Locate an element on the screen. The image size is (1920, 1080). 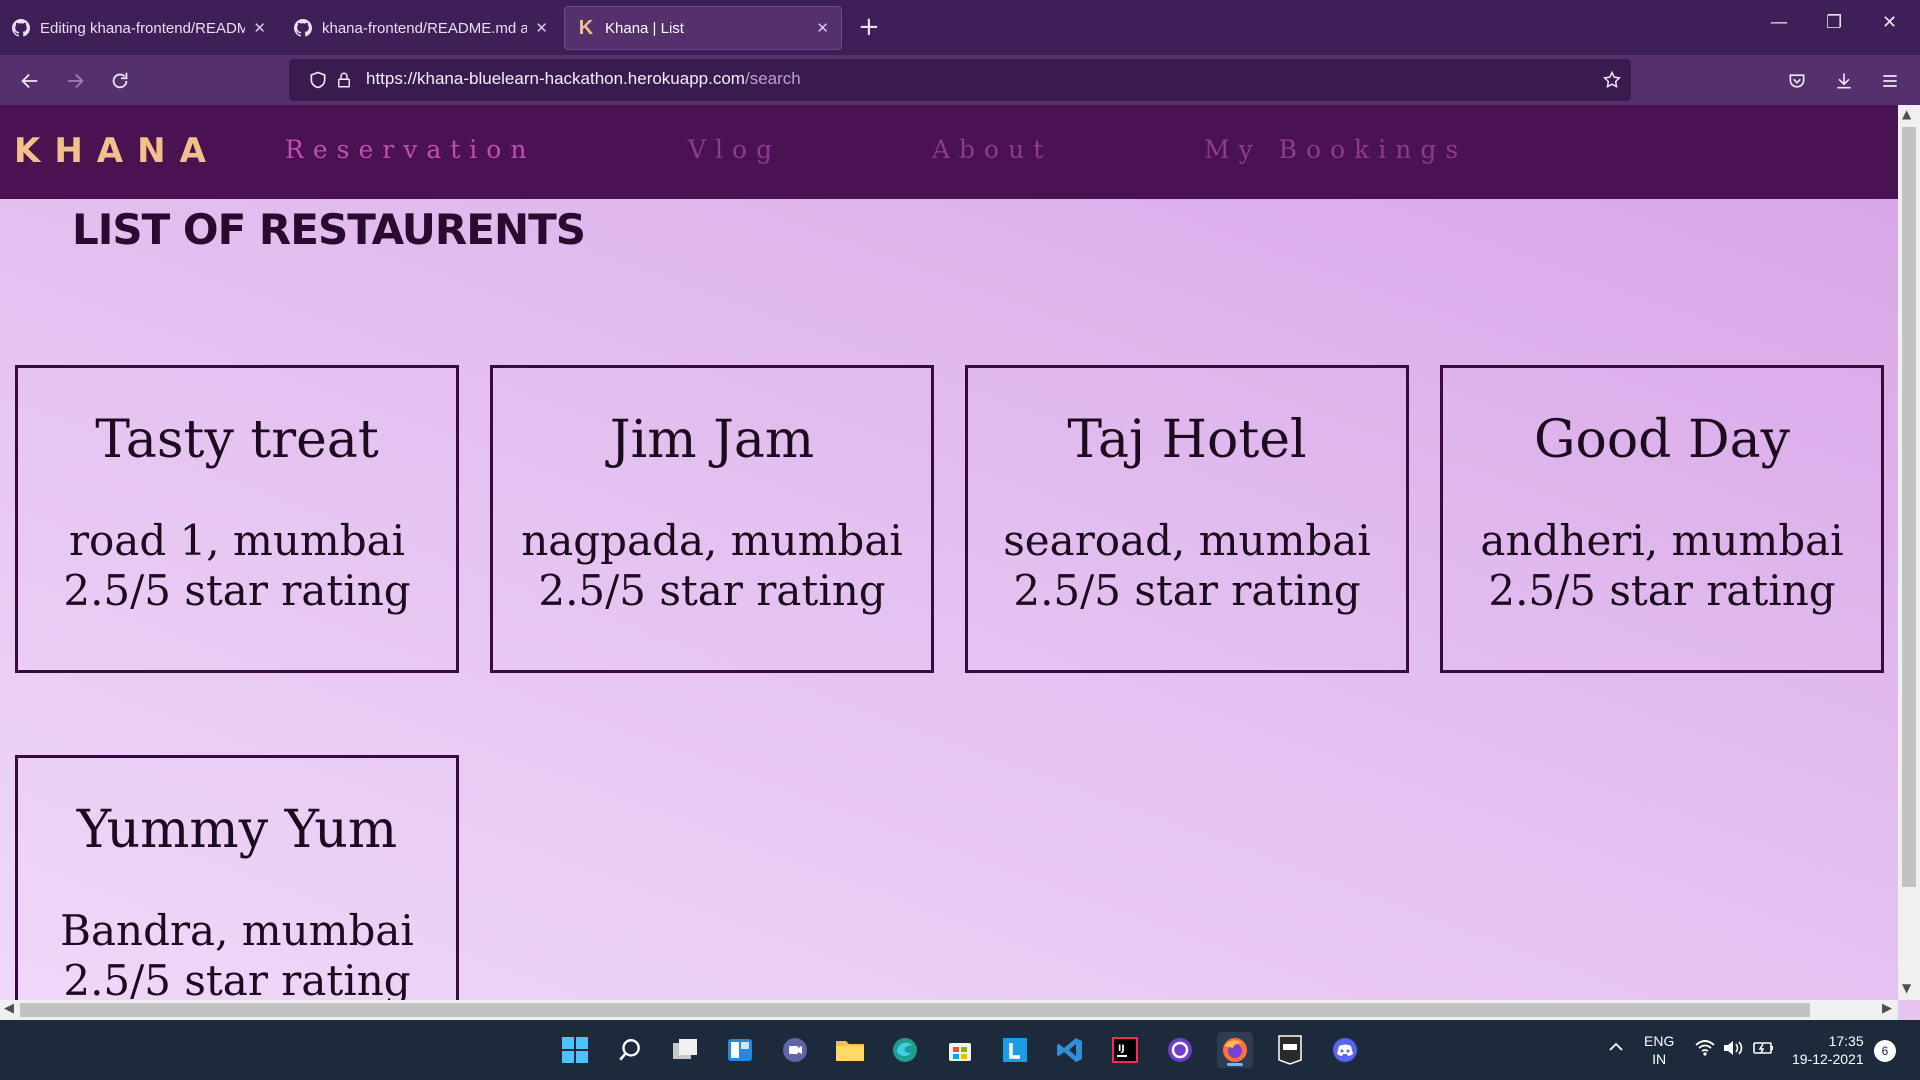
tab-readme: khana-frontend/README.md at ✕ is located at coordinates (421, 28).